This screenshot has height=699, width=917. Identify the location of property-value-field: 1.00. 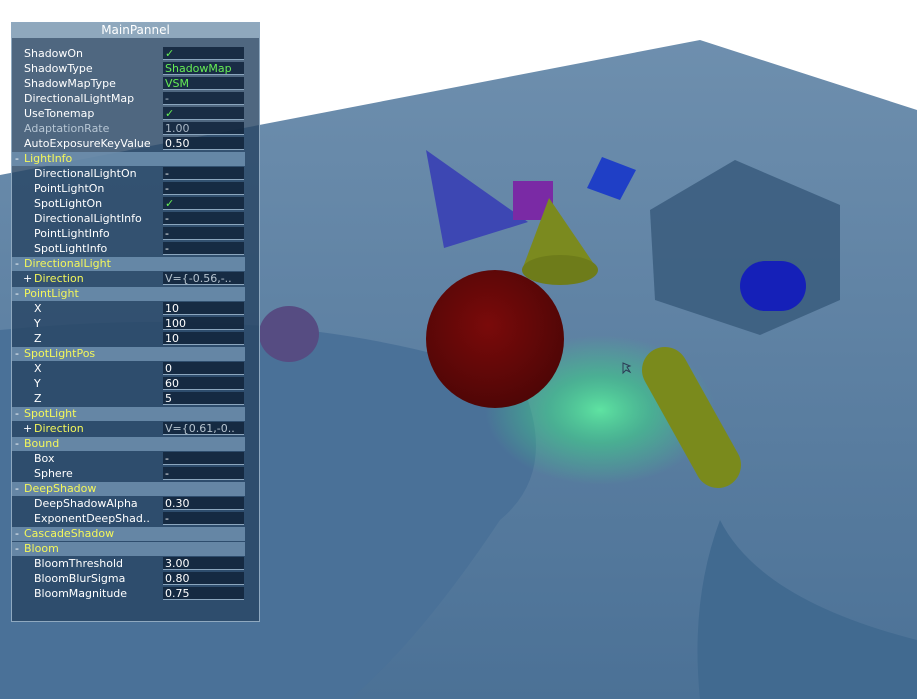
(203, 128).